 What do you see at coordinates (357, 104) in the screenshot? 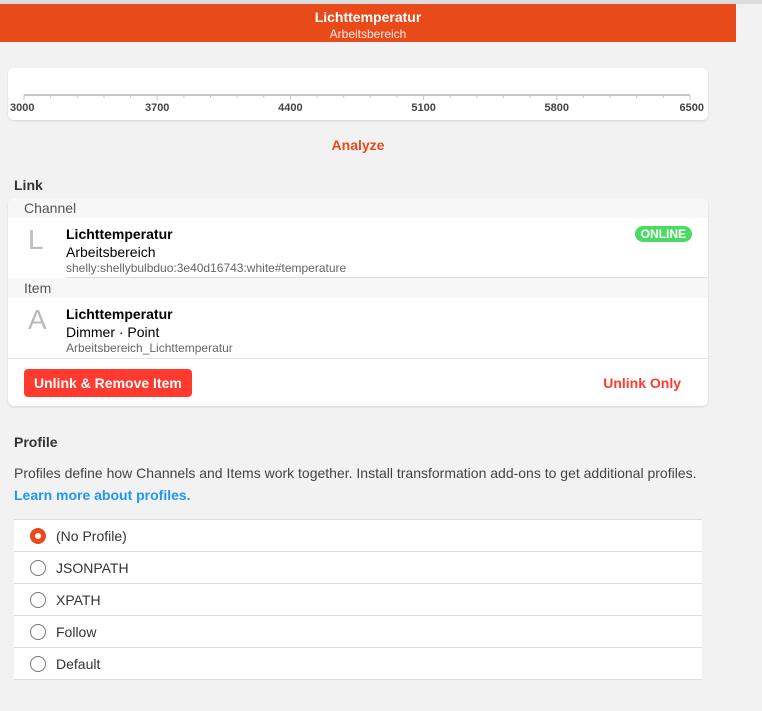
I see `scale-svg: 3000 3700 4400 5100 5800 6500` at bounding box center [357, 104].